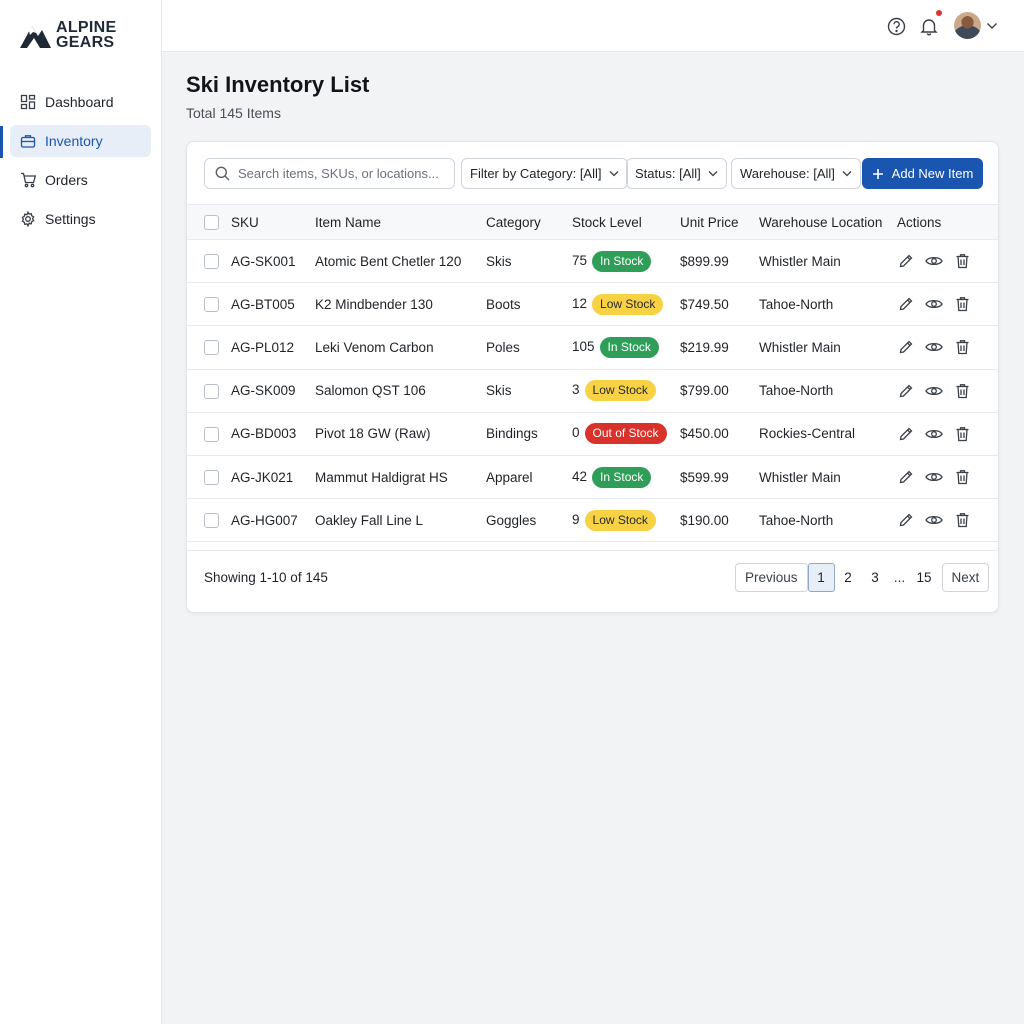 The image size is (1024, 1024). I want to click on sidebar-item-settings: Settings, so click(80, 219).